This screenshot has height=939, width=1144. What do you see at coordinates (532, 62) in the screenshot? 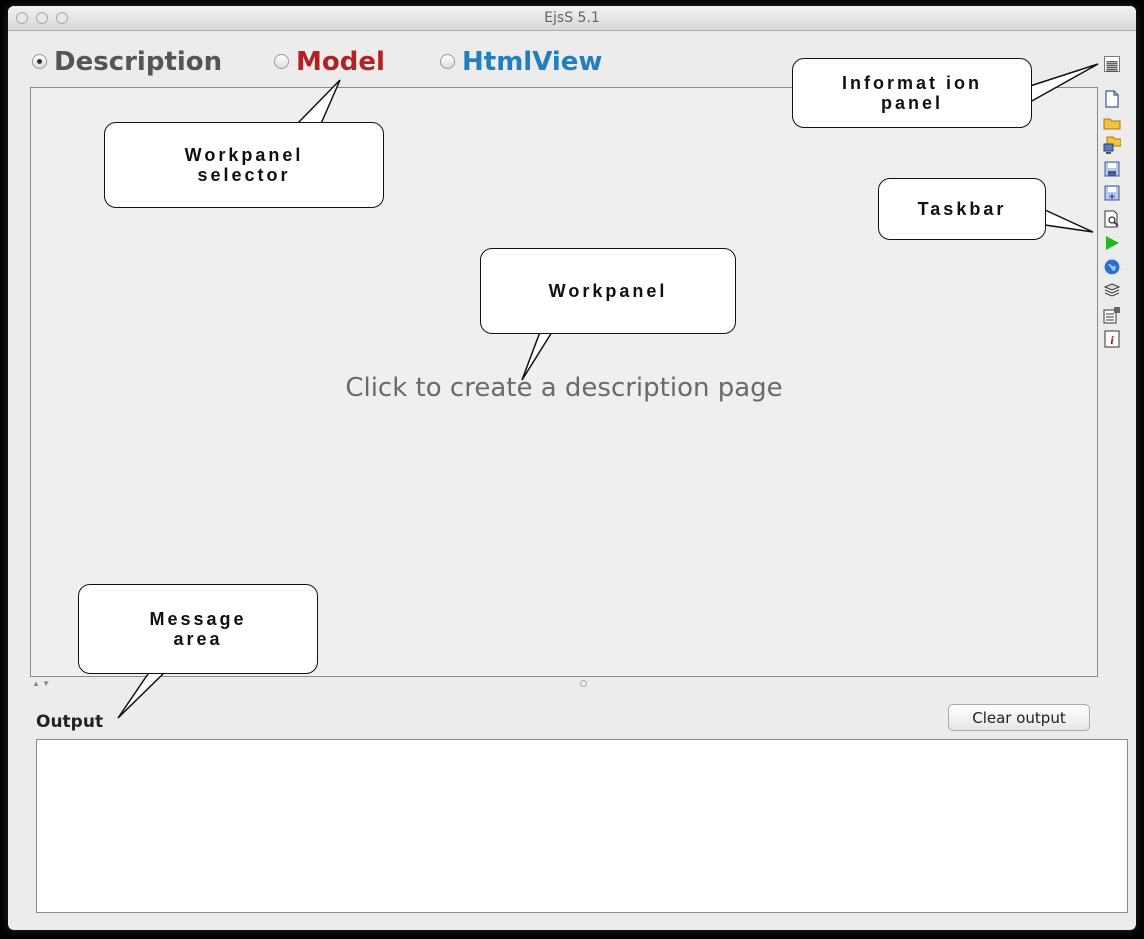
I see `tab-htmlview: HtmlView` at bounding box center [532, 62].